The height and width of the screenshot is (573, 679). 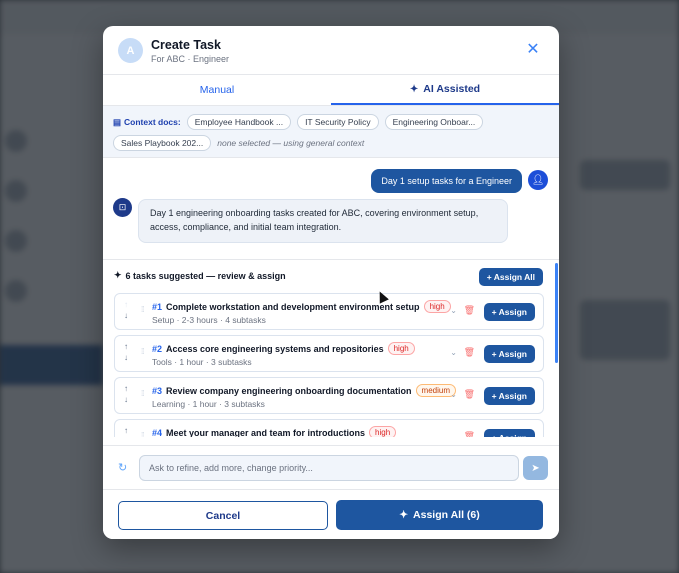 What do you see at coordinates (331, 50) in the screenshot?
I see `modal-header: A Create Task For ABC · Engineer ✕` at bounding box center [331, 50].